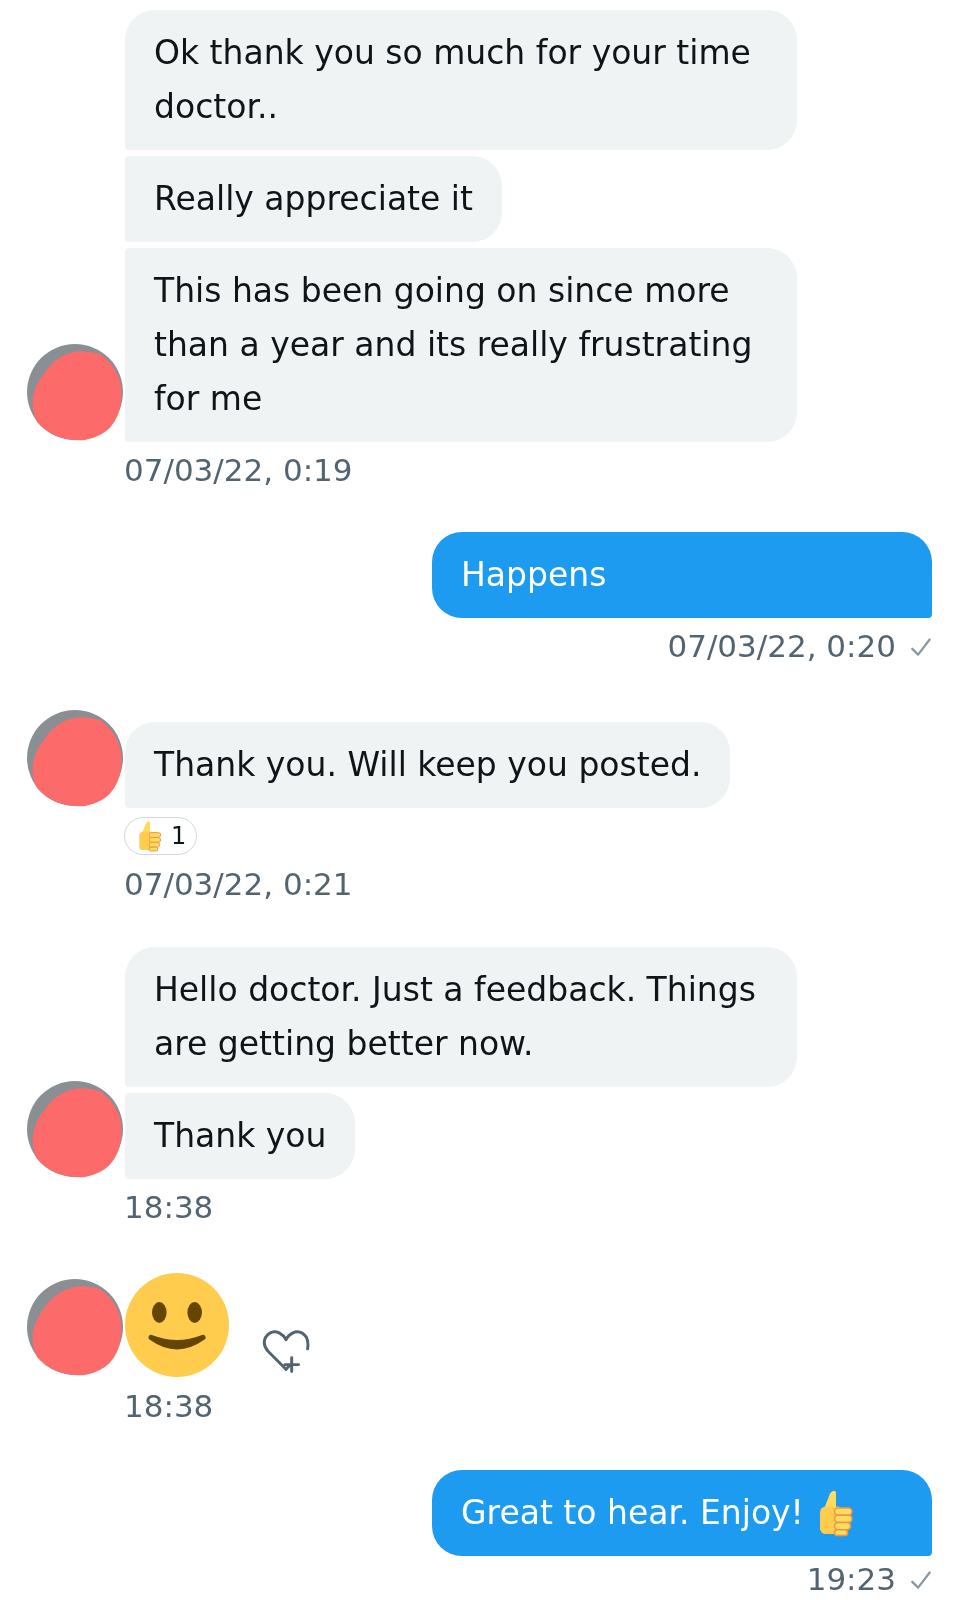  Describe the element at coordinates (682, 1513) in the screenshot. I see `message-bubble: Great to hear. Enjoy!` at that location.